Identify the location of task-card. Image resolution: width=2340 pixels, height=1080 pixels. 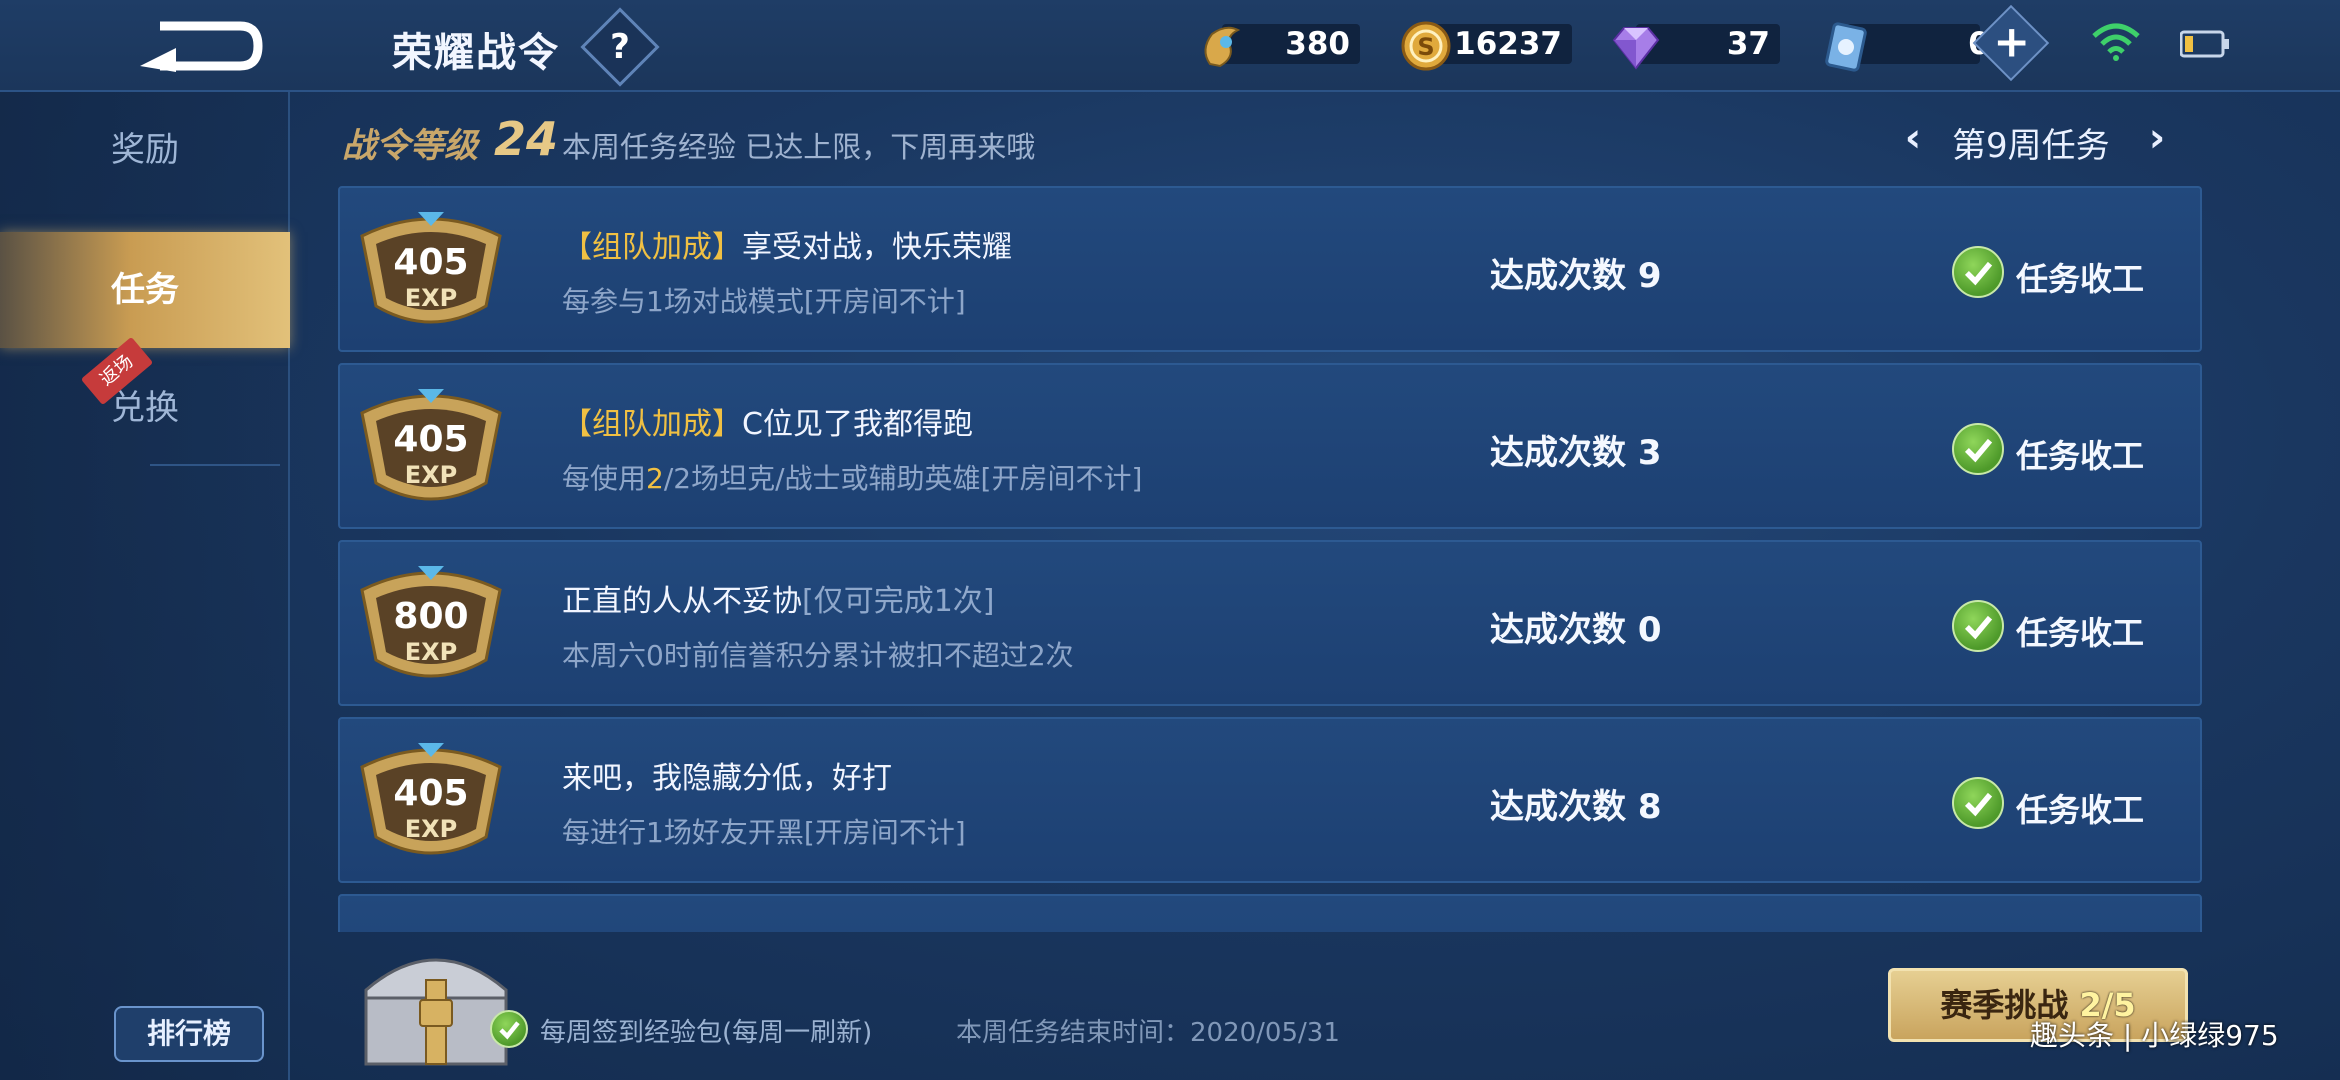
(1270, 913).